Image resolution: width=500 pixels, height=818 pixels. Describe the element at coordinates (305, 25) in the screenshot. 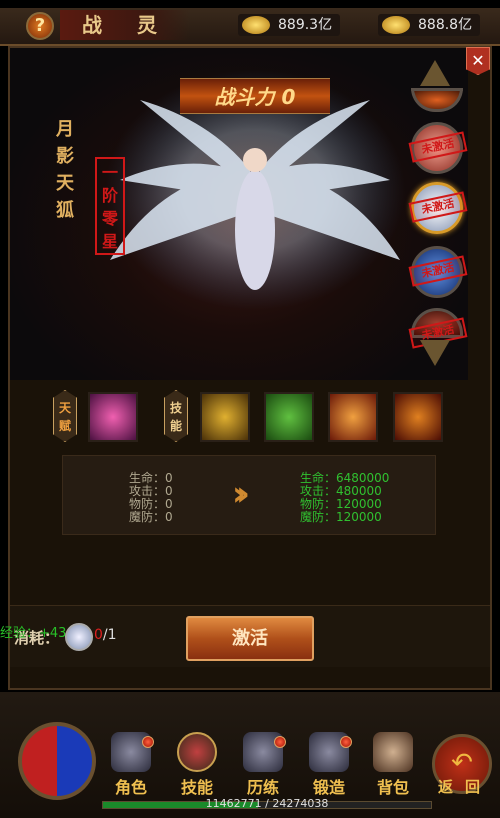

I see `gold-amount: 889.3亿` at that location.